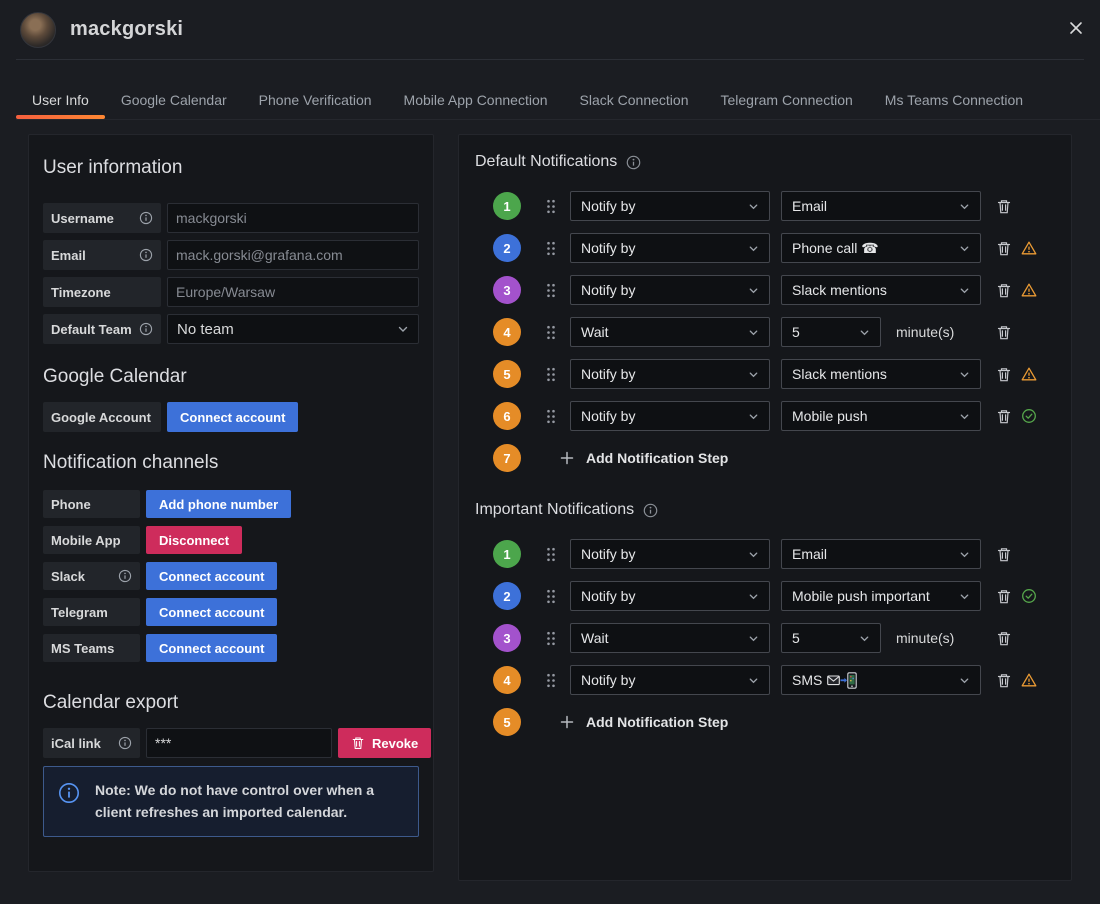 The width and height of the screenshot is (1100, 904). I want to click on timezone-input, so click(293, 292).